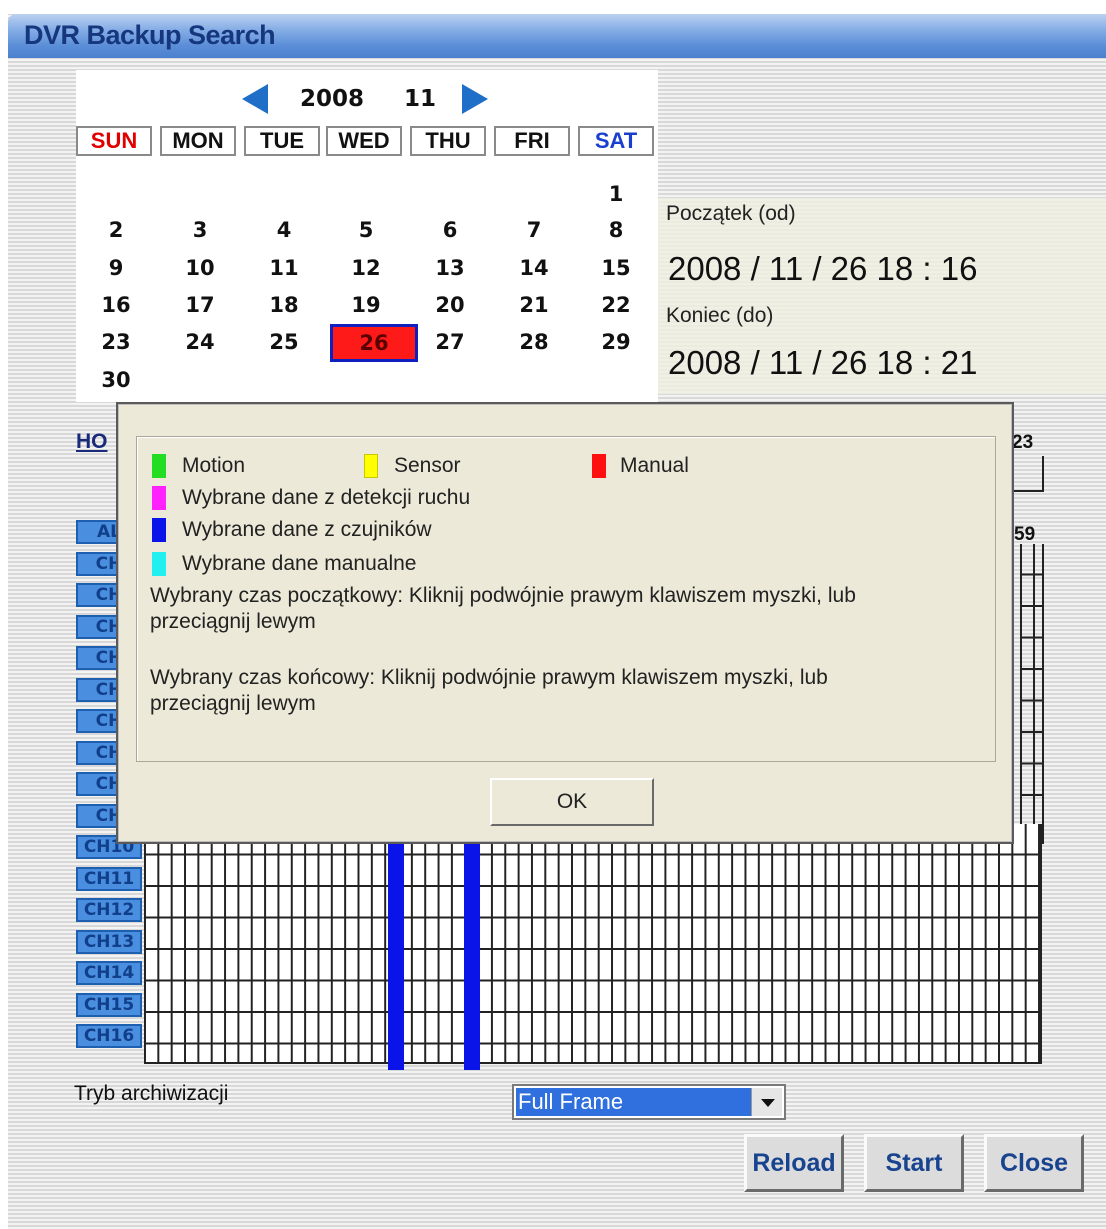 This screenshot has height=1229, width=1106. Describe the element at coordinates (109, 910) in the screenshot. I see `channel-button: CH12` at that location.